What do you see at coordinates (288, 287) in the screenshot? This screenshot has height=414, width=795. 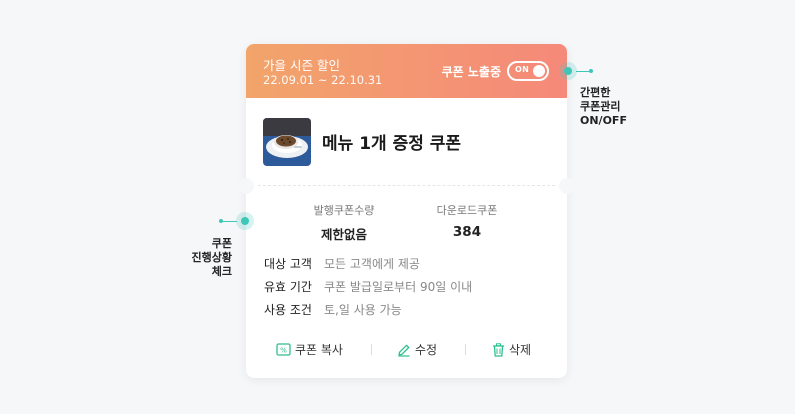 I see `detail-key: 유효 기간` at bounding box center [288, 287].